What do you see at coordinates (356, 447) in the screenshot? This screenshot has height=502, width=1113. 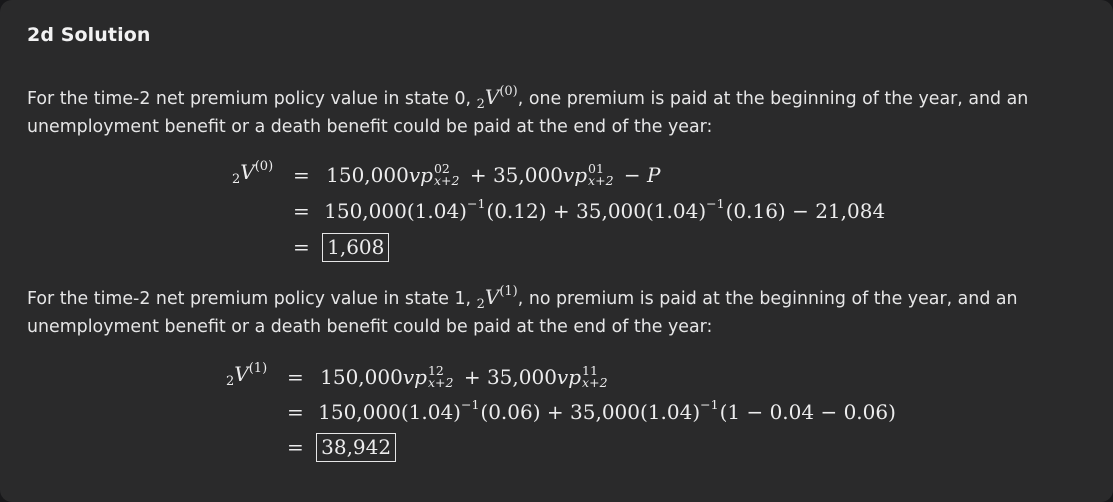 I see `result-box: 38,942` at bounding box center [356, 447].